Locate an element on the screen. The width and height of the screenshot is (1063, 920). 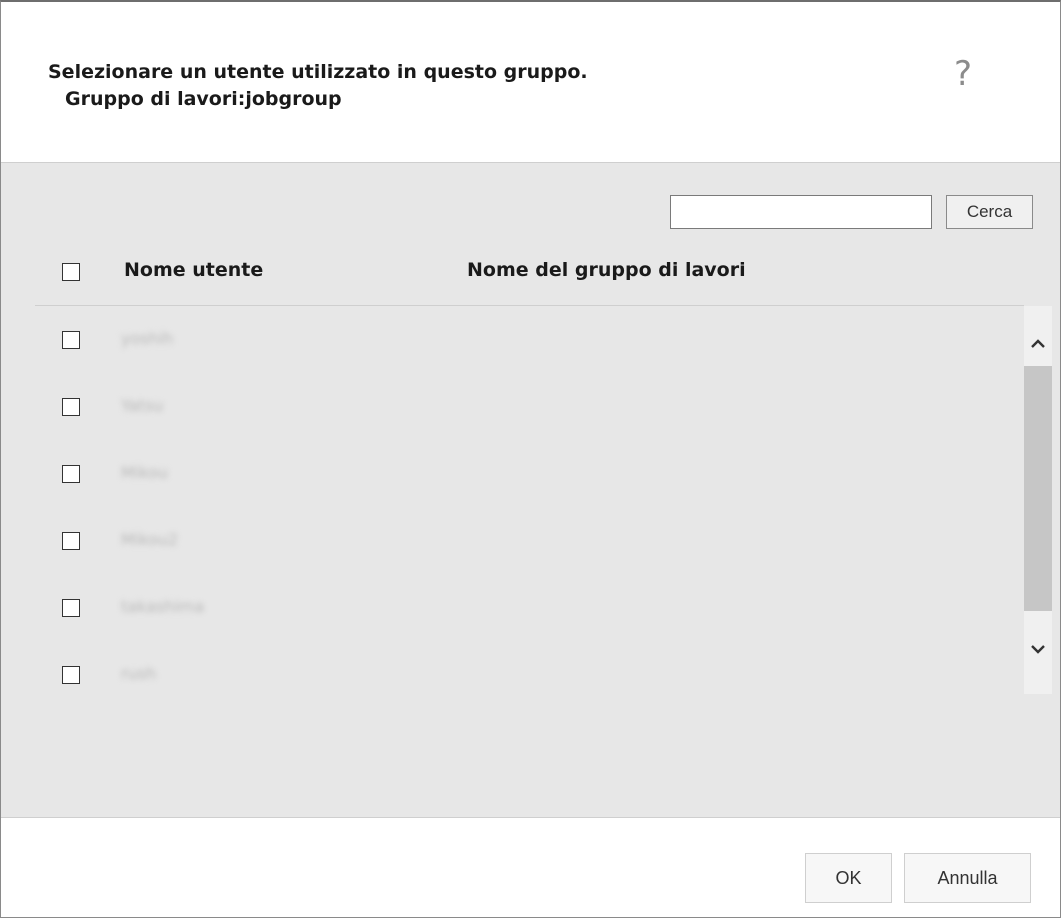
row-username: rush is located at coordinates (139, 673).